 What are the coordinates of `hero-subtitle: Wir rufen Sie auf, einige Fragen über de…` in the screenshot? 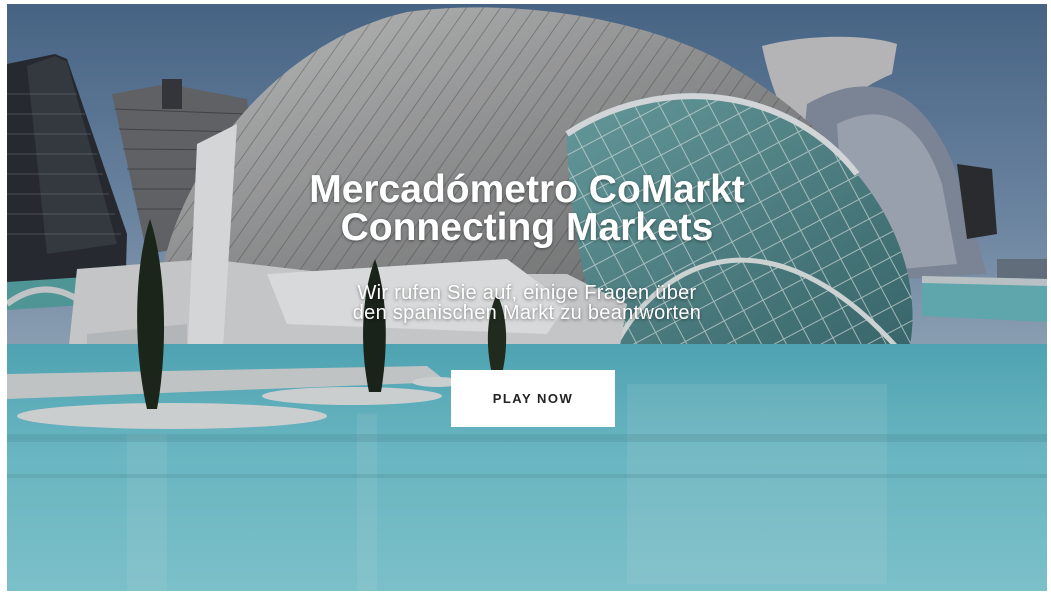 It's located at (527, 303).